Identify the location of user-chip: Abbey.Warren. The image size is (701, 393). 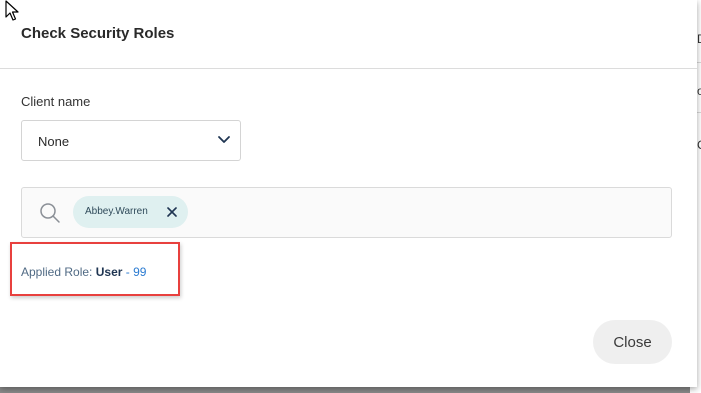
(130, 212).